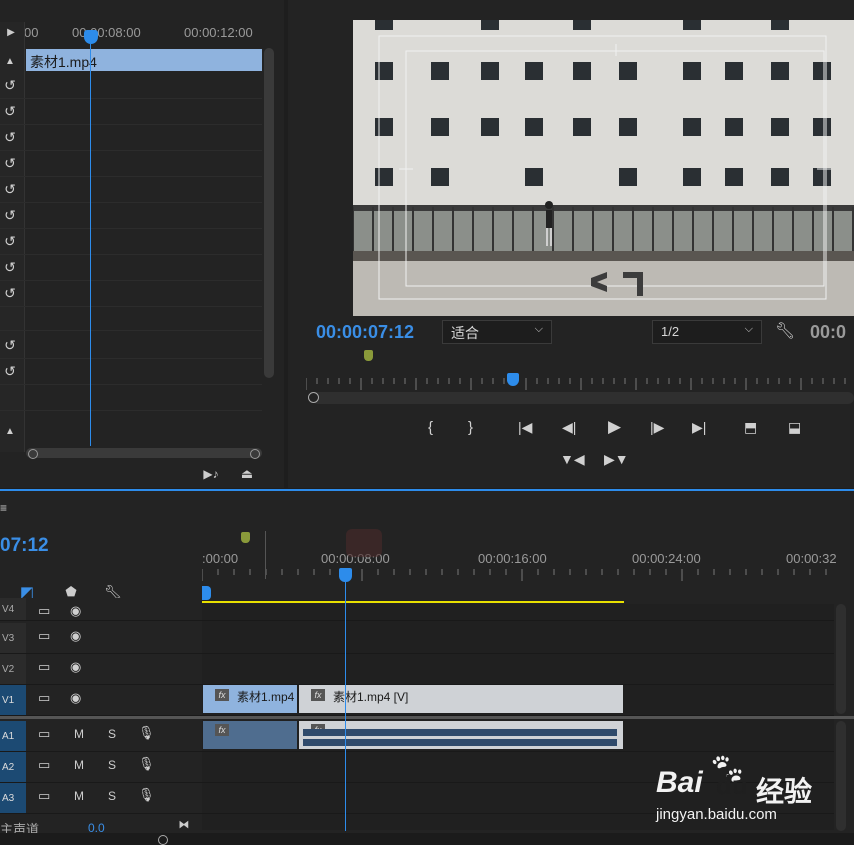 The image size is (854, 845). What do you see at coordinates (413, 602) in the screenshot?
I see `work-area-bar` at bounding box center [413, 602].